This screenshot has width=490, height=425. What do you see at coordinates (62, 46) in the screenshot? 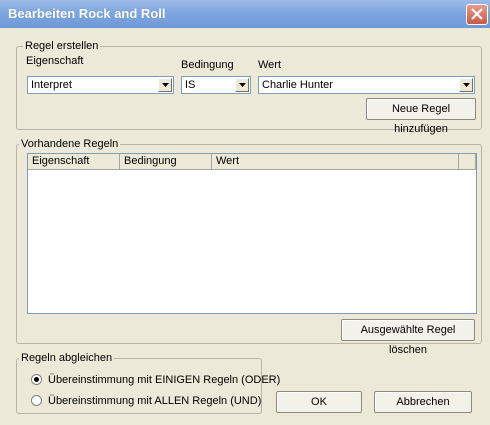
I see `create-rule-legend: Regel erstellen` at bounding box center [62, 46].